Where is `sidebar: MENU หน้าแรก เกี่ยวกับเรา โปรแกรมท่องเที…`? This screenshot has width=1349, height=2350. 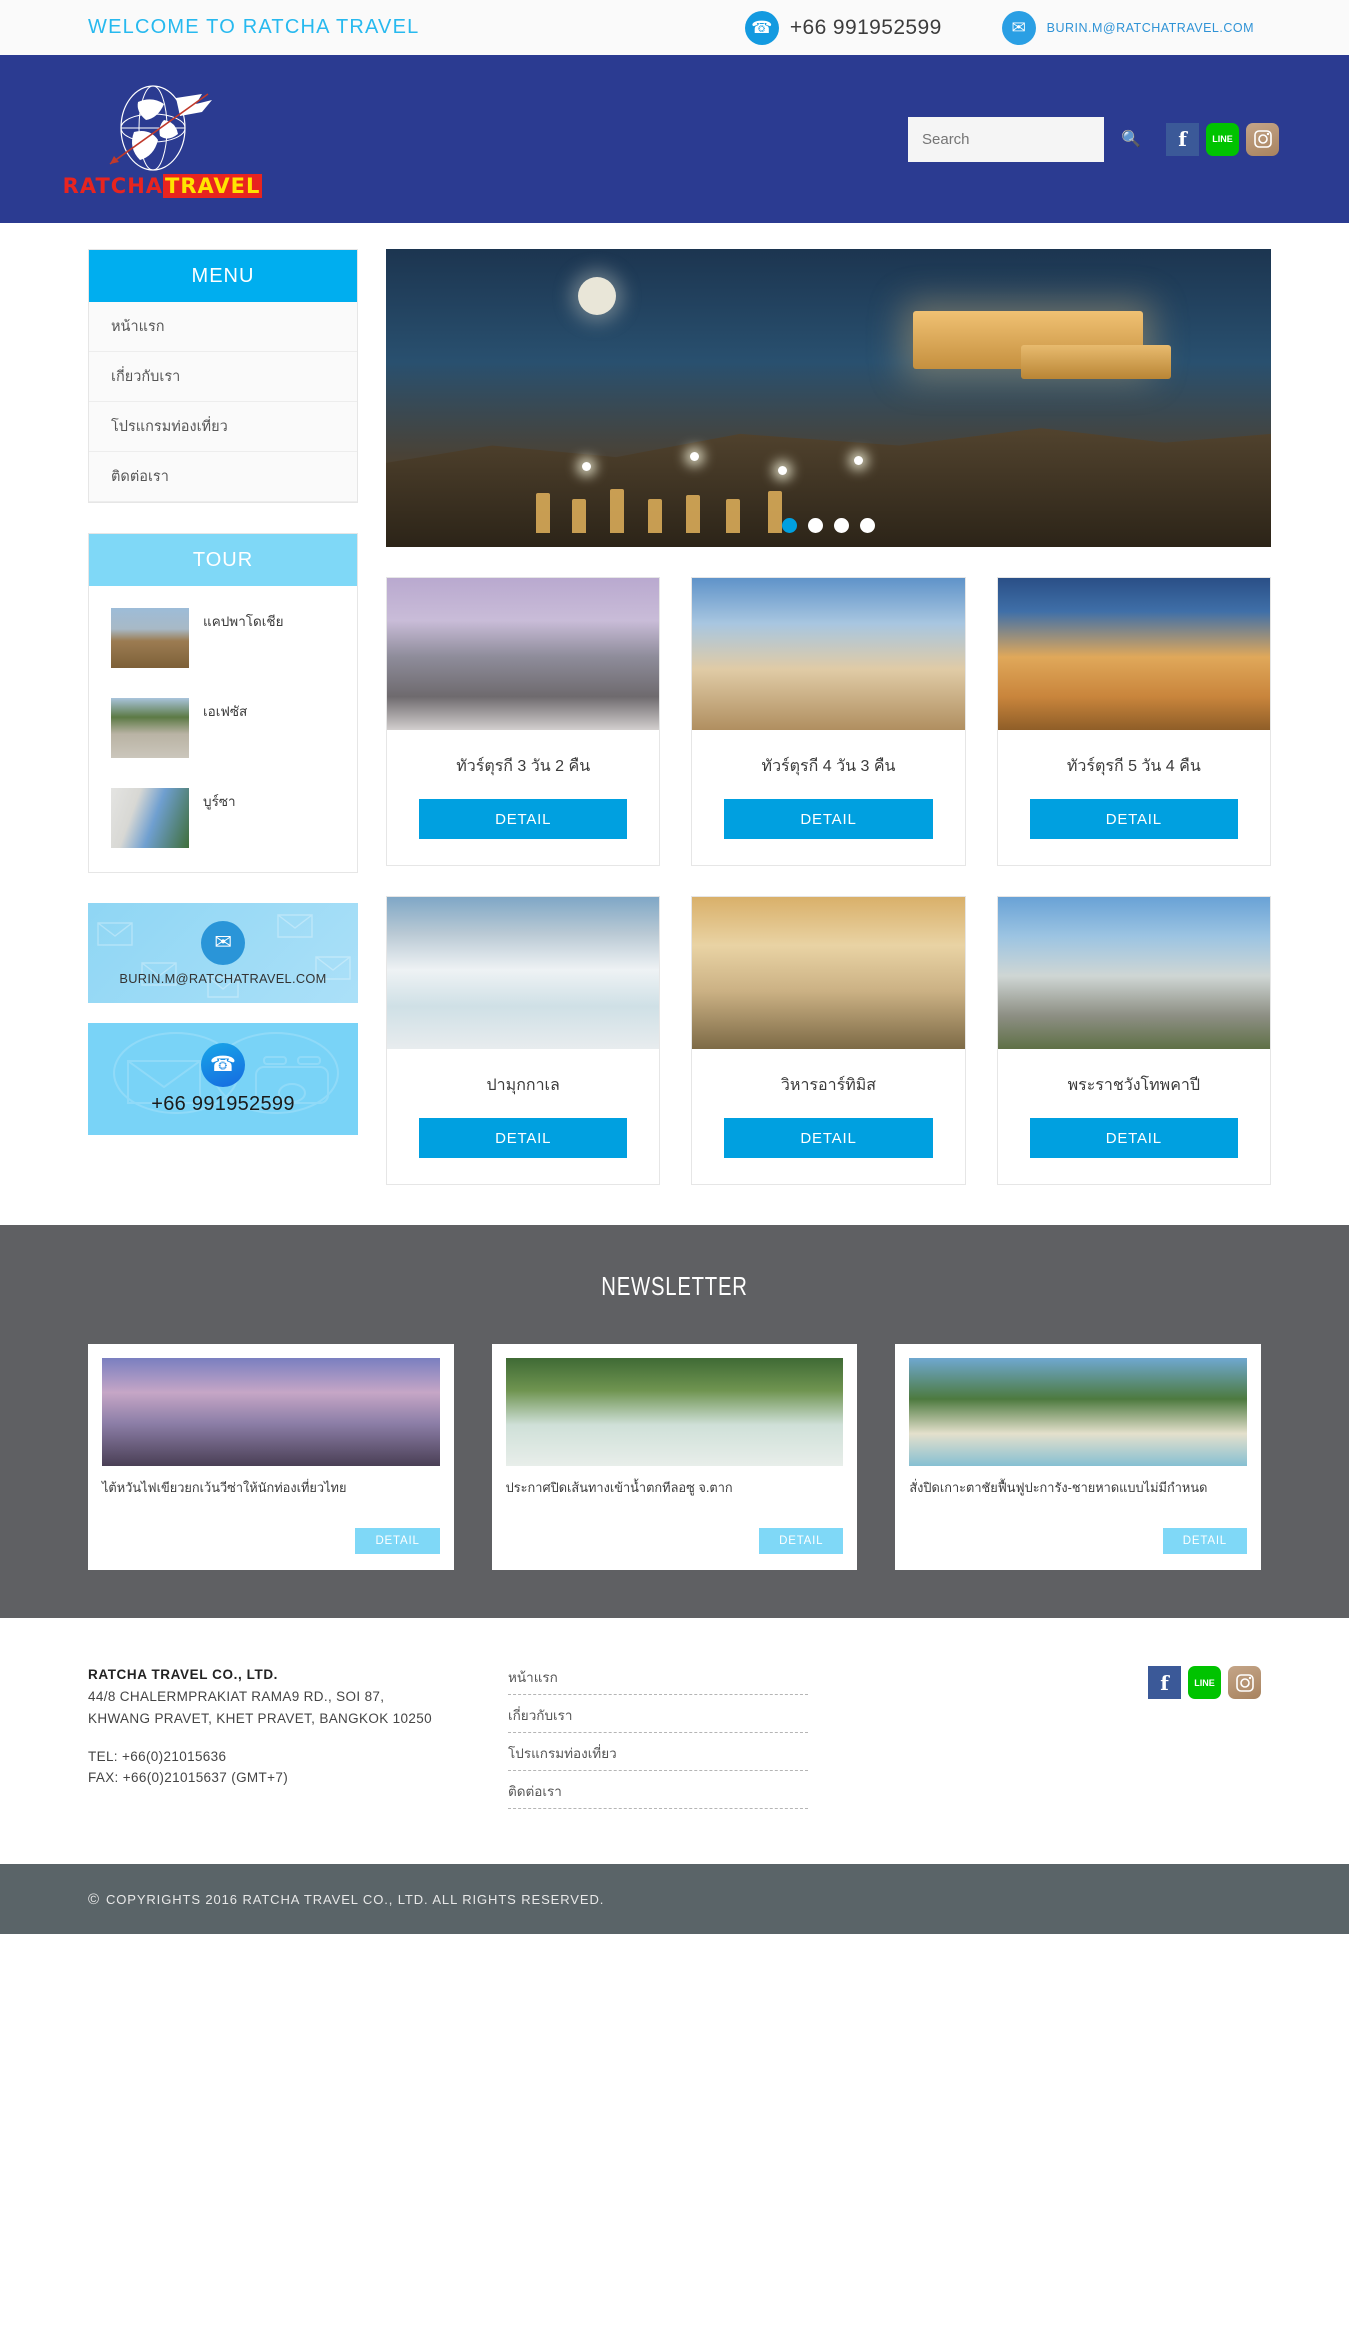 sidebar: MENU หน้าแรก เกี่ยวกับเรา โปรแกรมท่องเที… is located at coordinates (223, 702).